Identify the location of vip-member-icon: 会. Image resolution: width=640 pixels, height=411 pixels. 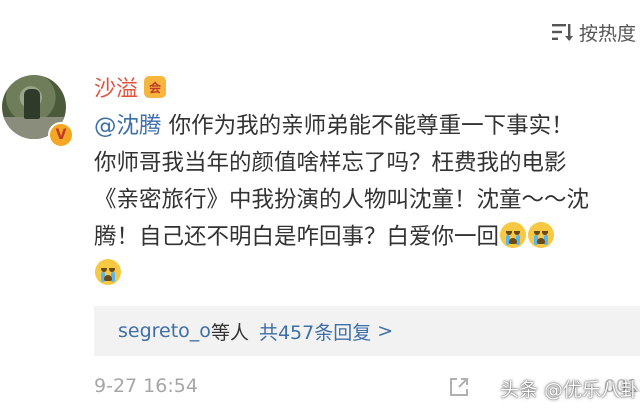
(155, 87).